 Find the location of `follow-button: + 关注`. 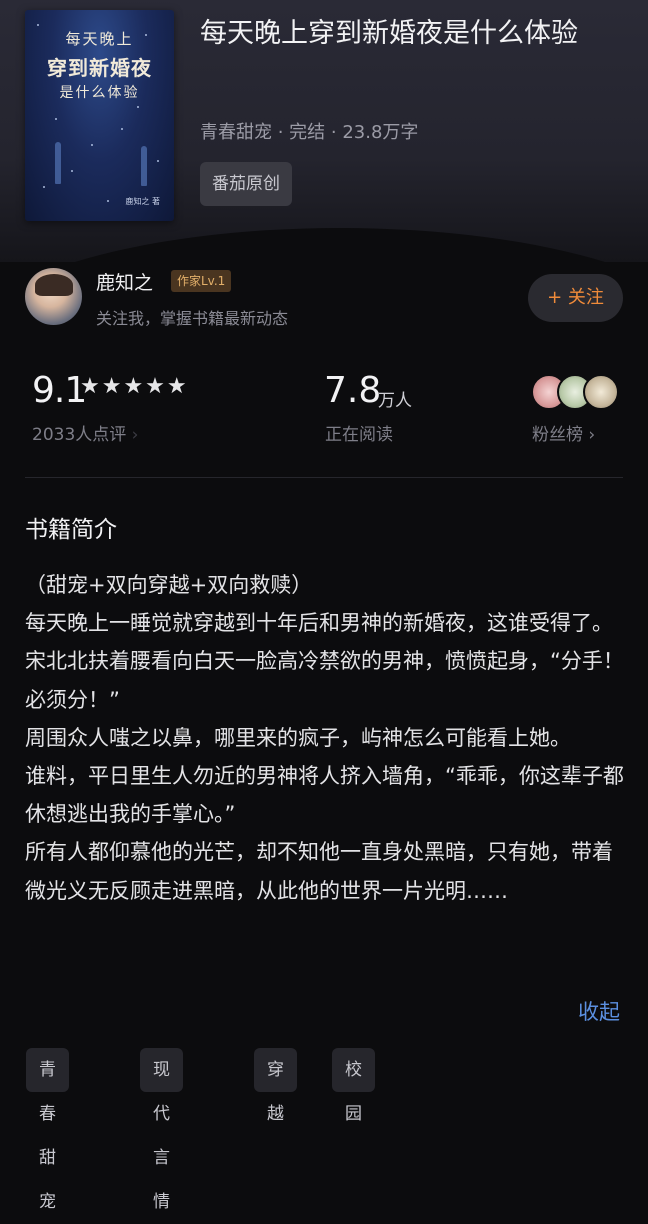

follow-button: + 关注 is located at coordinates (575, 298).